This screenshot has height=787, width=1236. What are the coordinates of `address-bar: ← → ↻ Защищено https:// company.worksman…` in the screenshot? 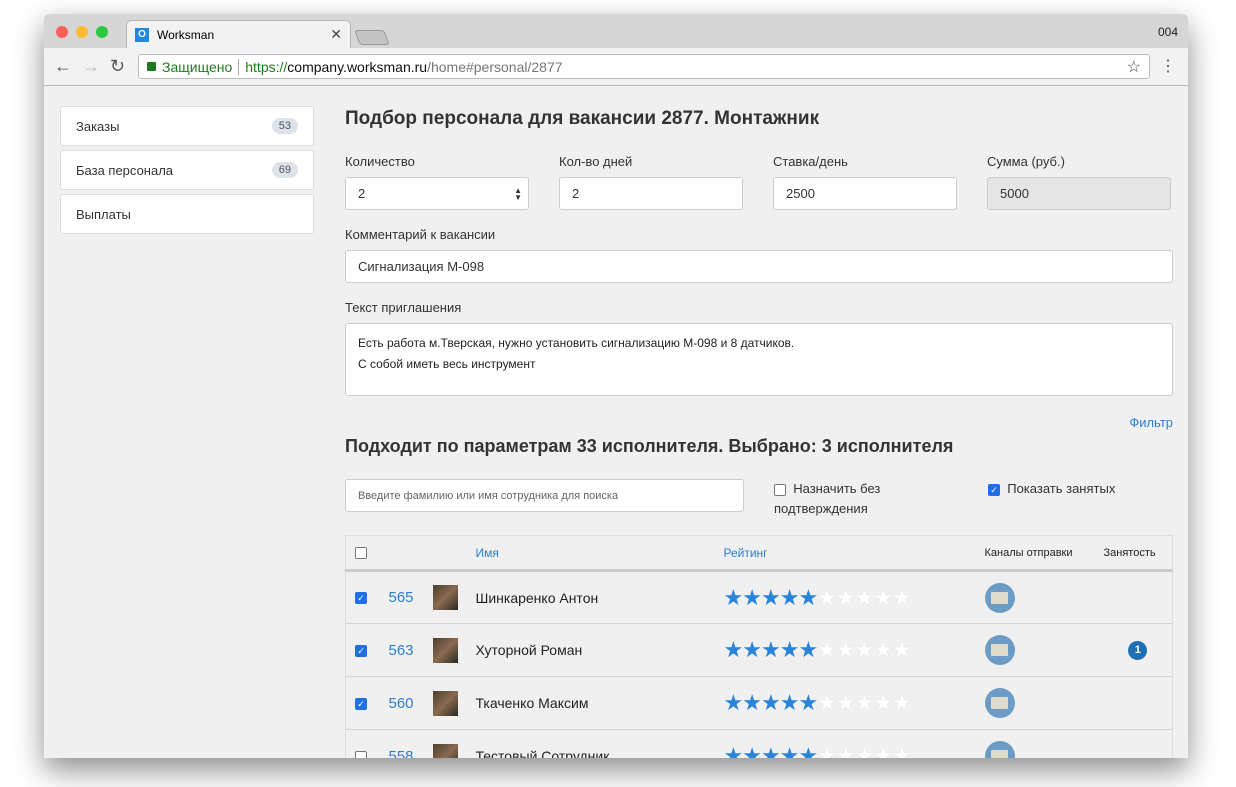 It's located at (616, 67).